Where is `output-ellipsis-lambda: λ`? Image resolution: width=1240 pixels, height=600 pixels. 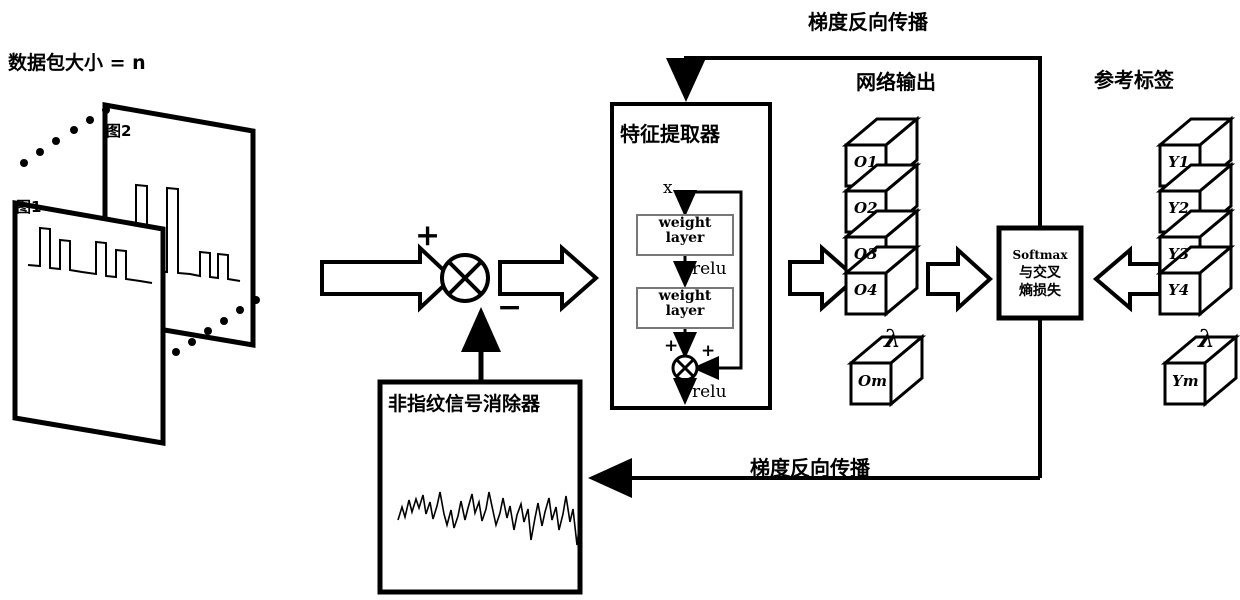 output-ellipsis-lambda: λ is located at coordinates (892, 338).